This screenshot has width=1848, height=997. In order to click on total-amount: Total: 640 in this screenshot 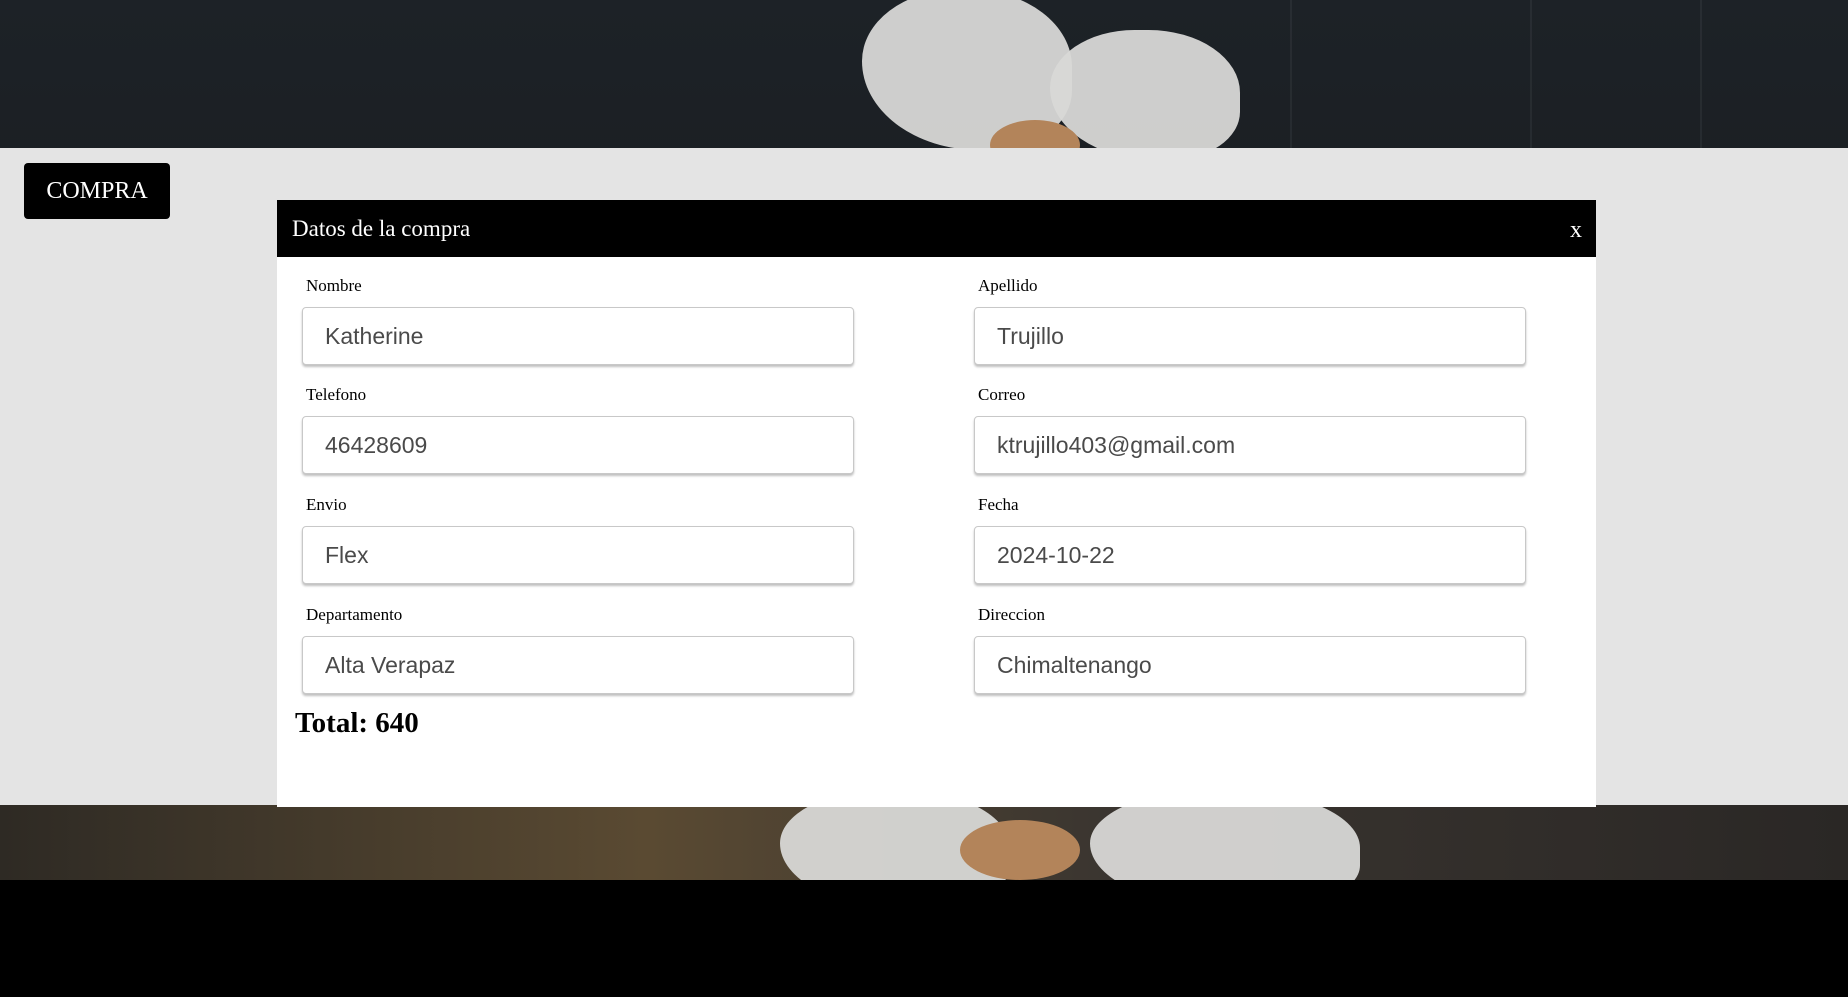, I will do `click(357, 723)`.